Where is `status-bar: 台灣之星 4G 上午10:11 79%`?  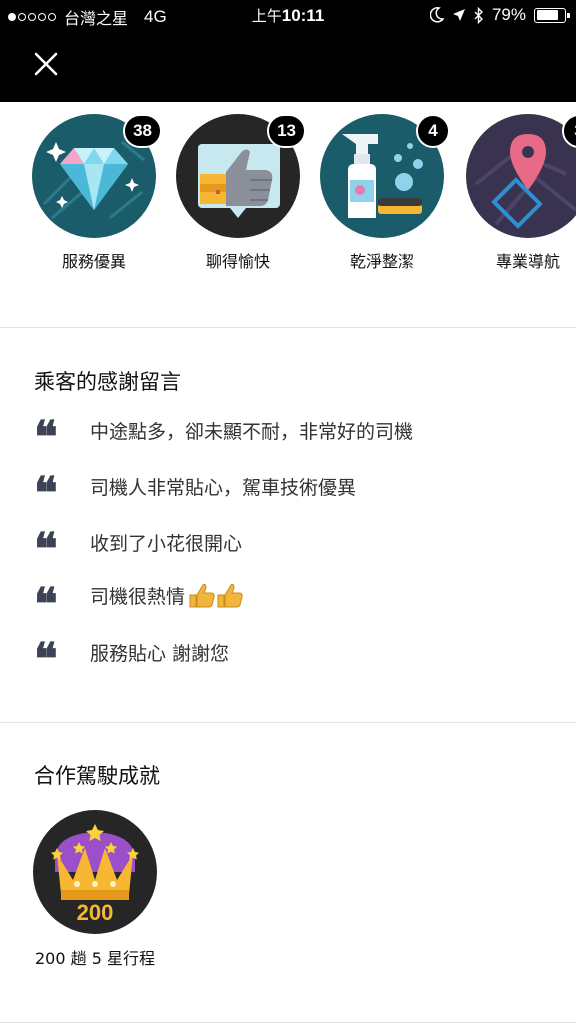
status-bar: 台灣之星 4G 上午10:11 79% is located at coordinates (288, 15).